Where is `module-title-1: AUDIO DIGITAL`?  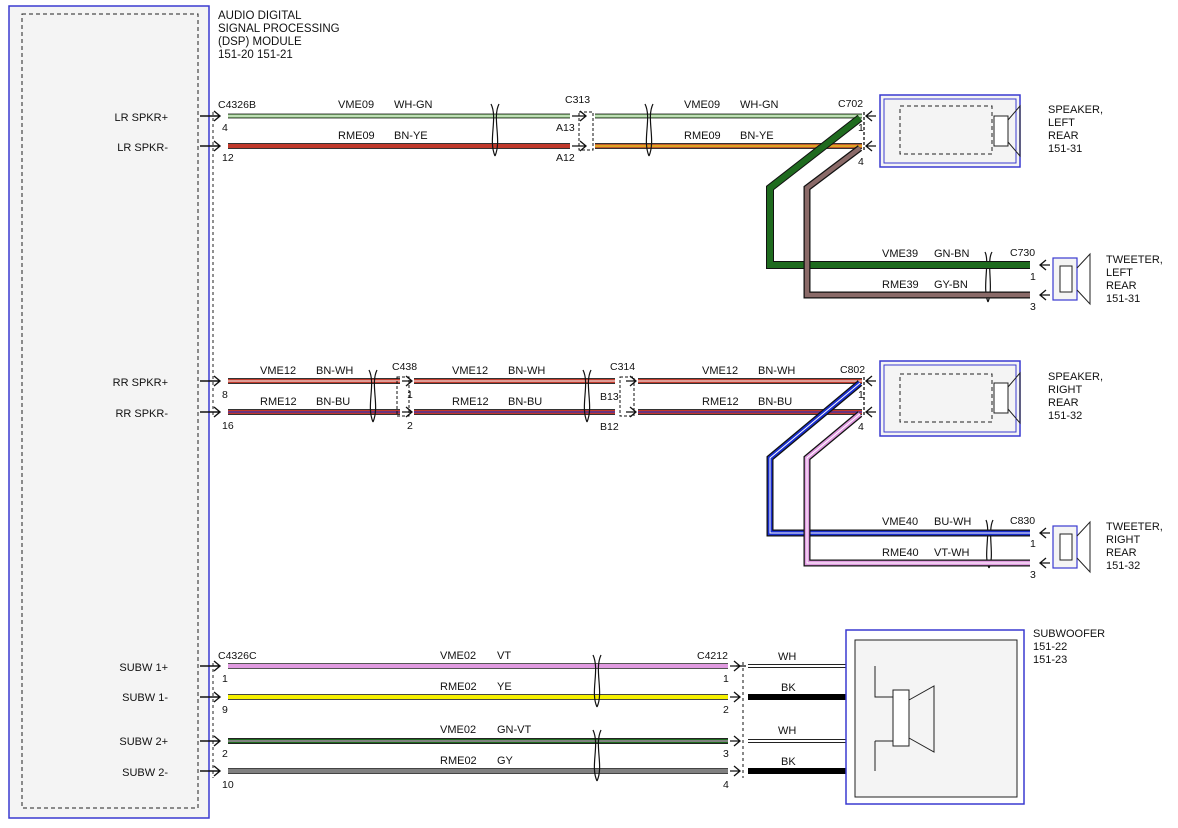 module-title-1: AUDIO DIGITAL is located at coordinates (260, 16).